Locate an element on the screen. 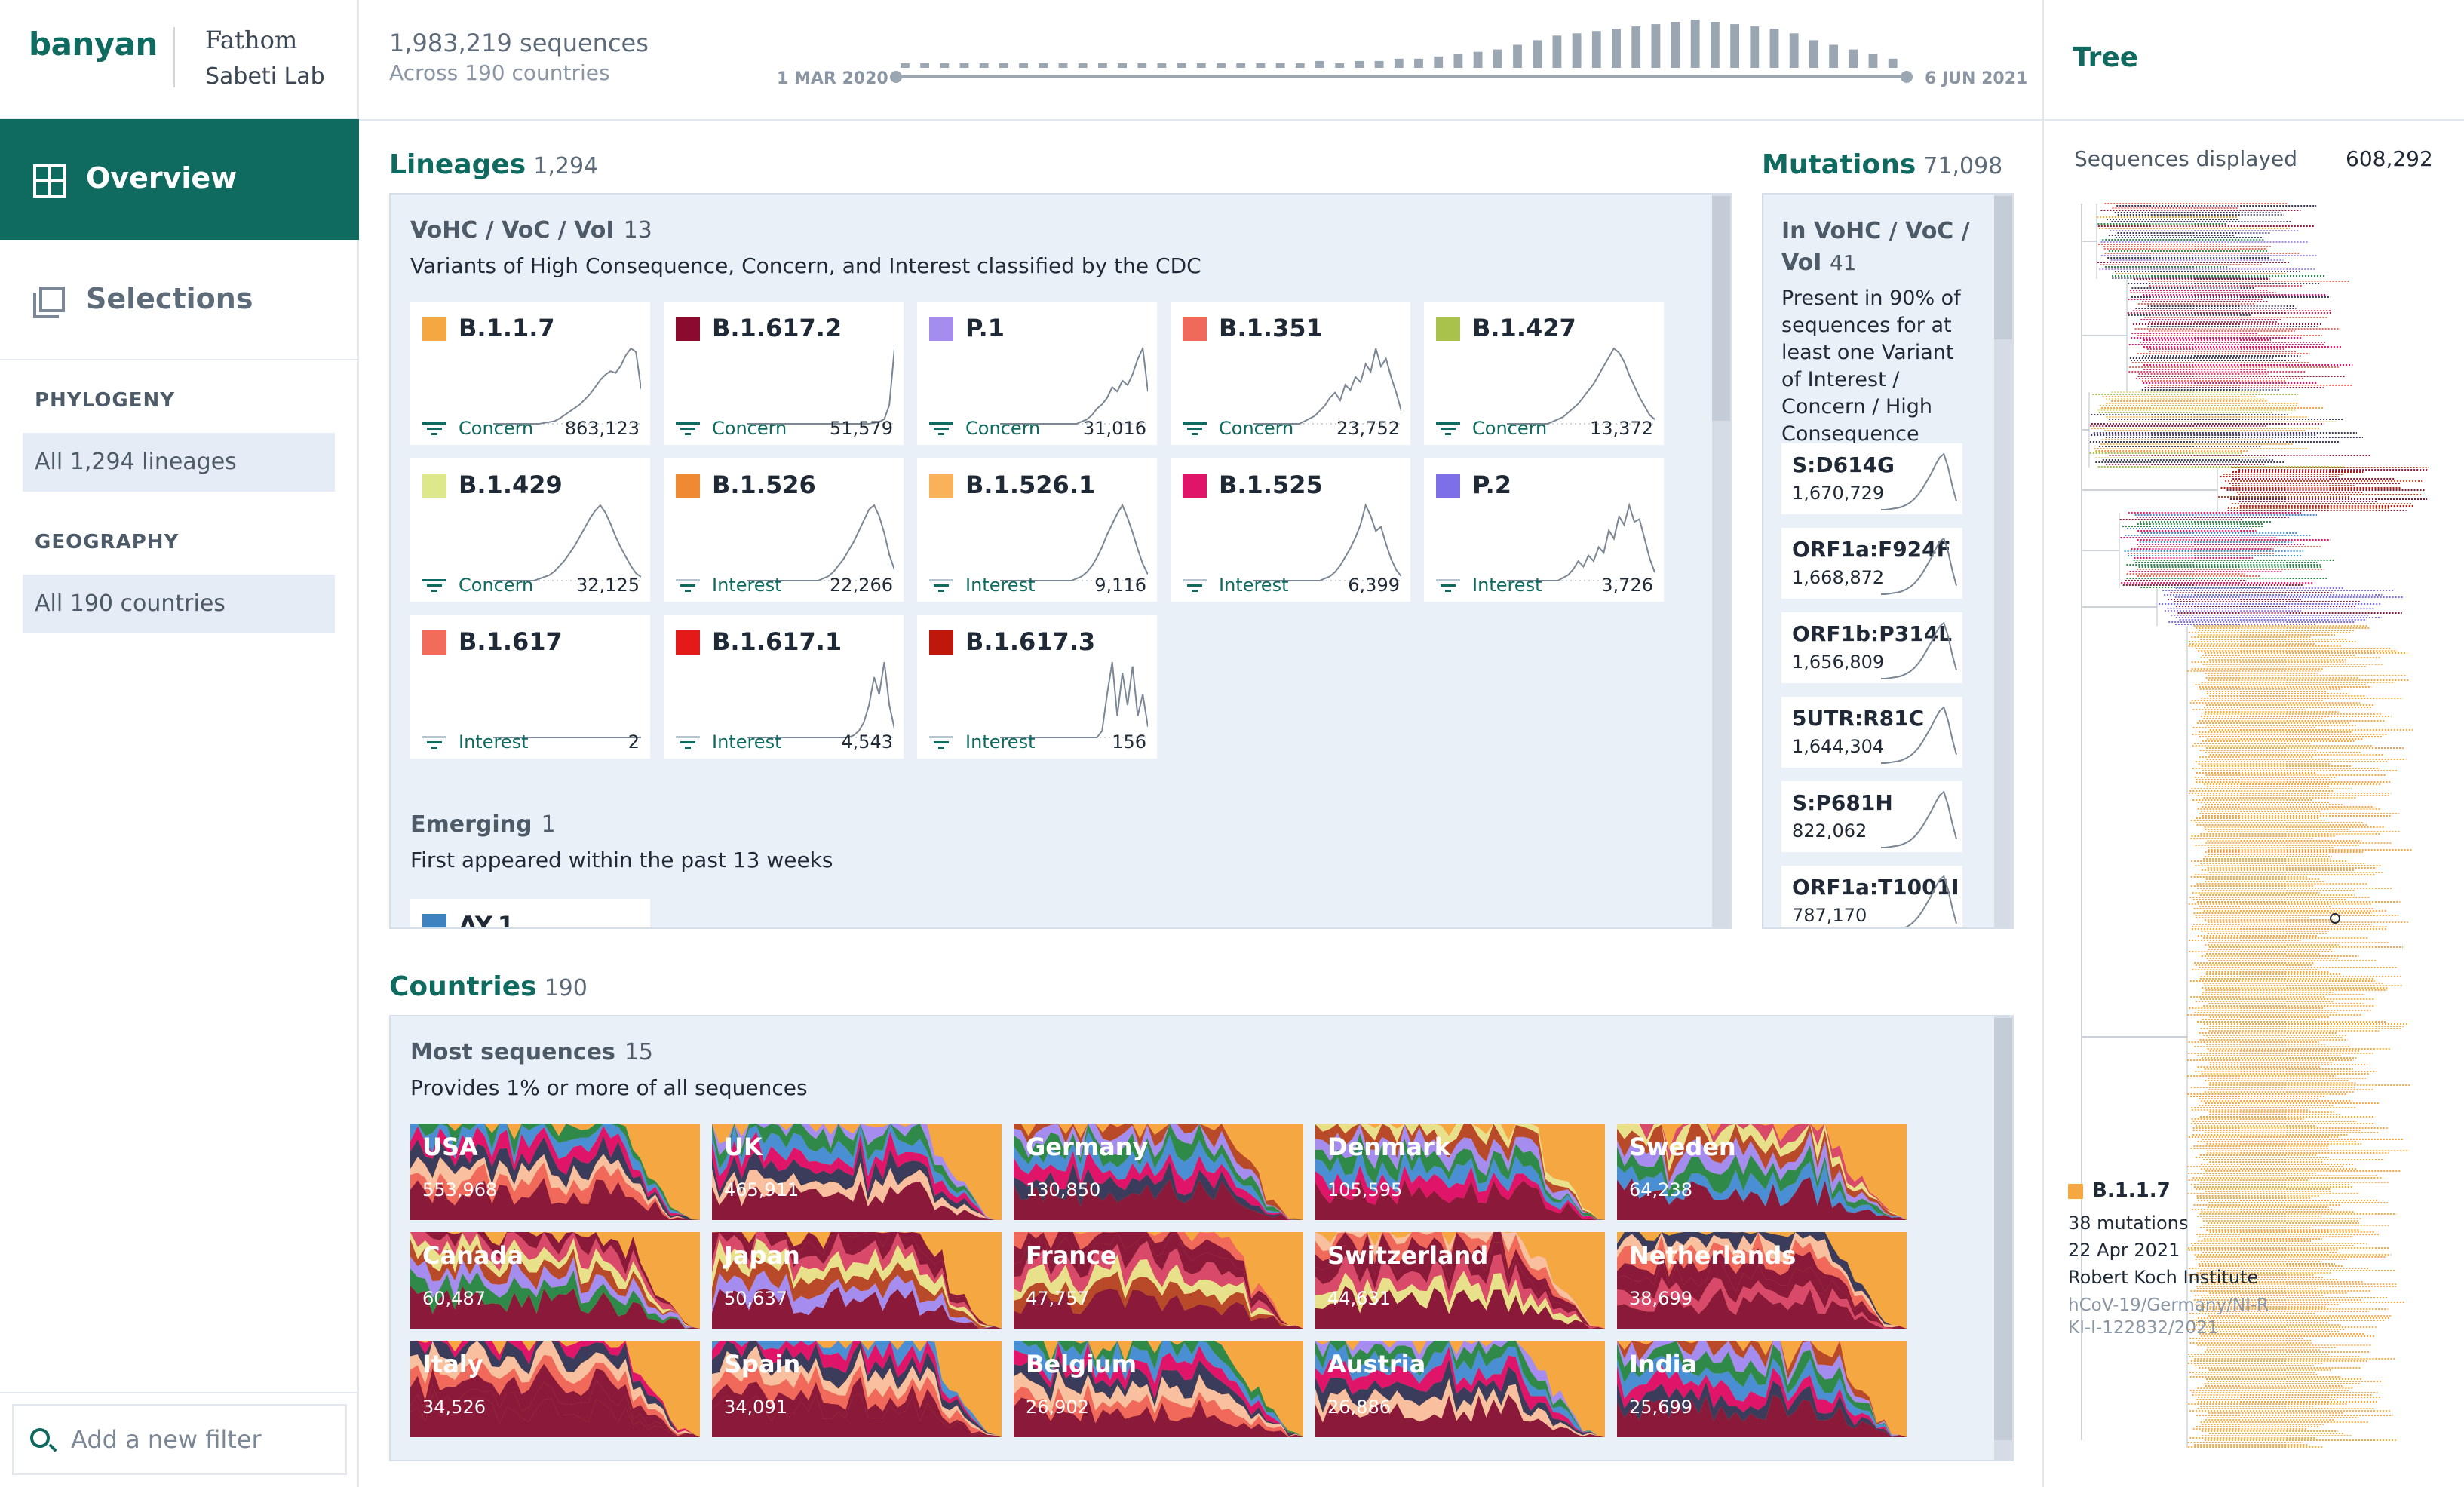  country-card: Italy 34,526 is located at coordinates (555, 1389).